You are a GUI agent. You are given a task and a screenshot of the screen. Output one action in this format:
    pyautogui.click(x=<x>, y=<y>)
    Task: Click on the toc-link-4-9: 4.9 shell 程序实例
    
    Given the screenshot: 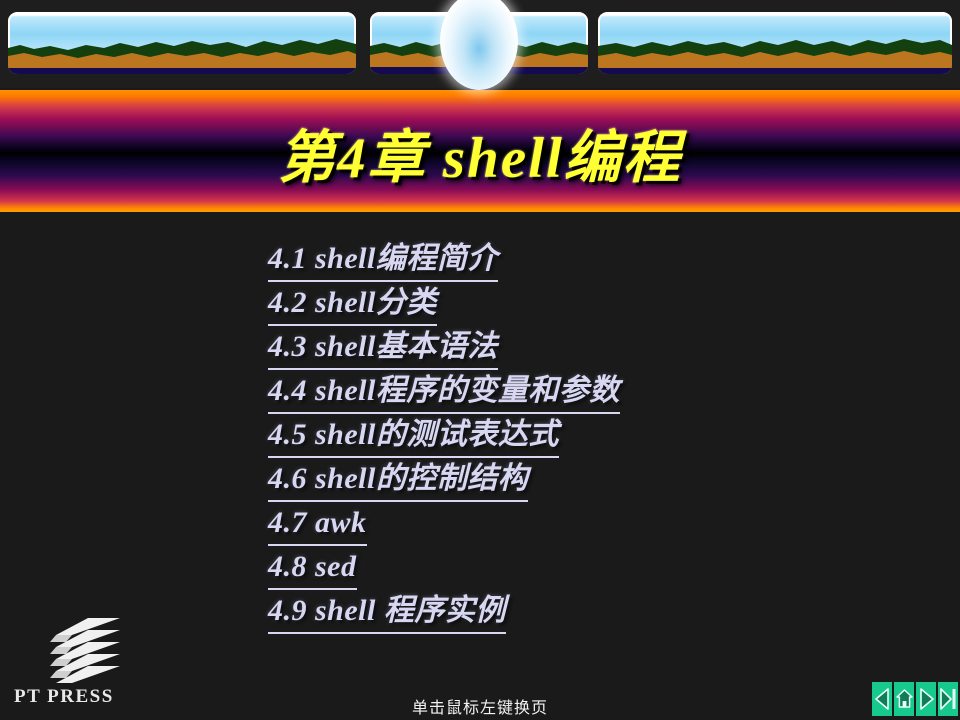 What is the action you would take?
    pyautogui.click(x=578, y=612)
    